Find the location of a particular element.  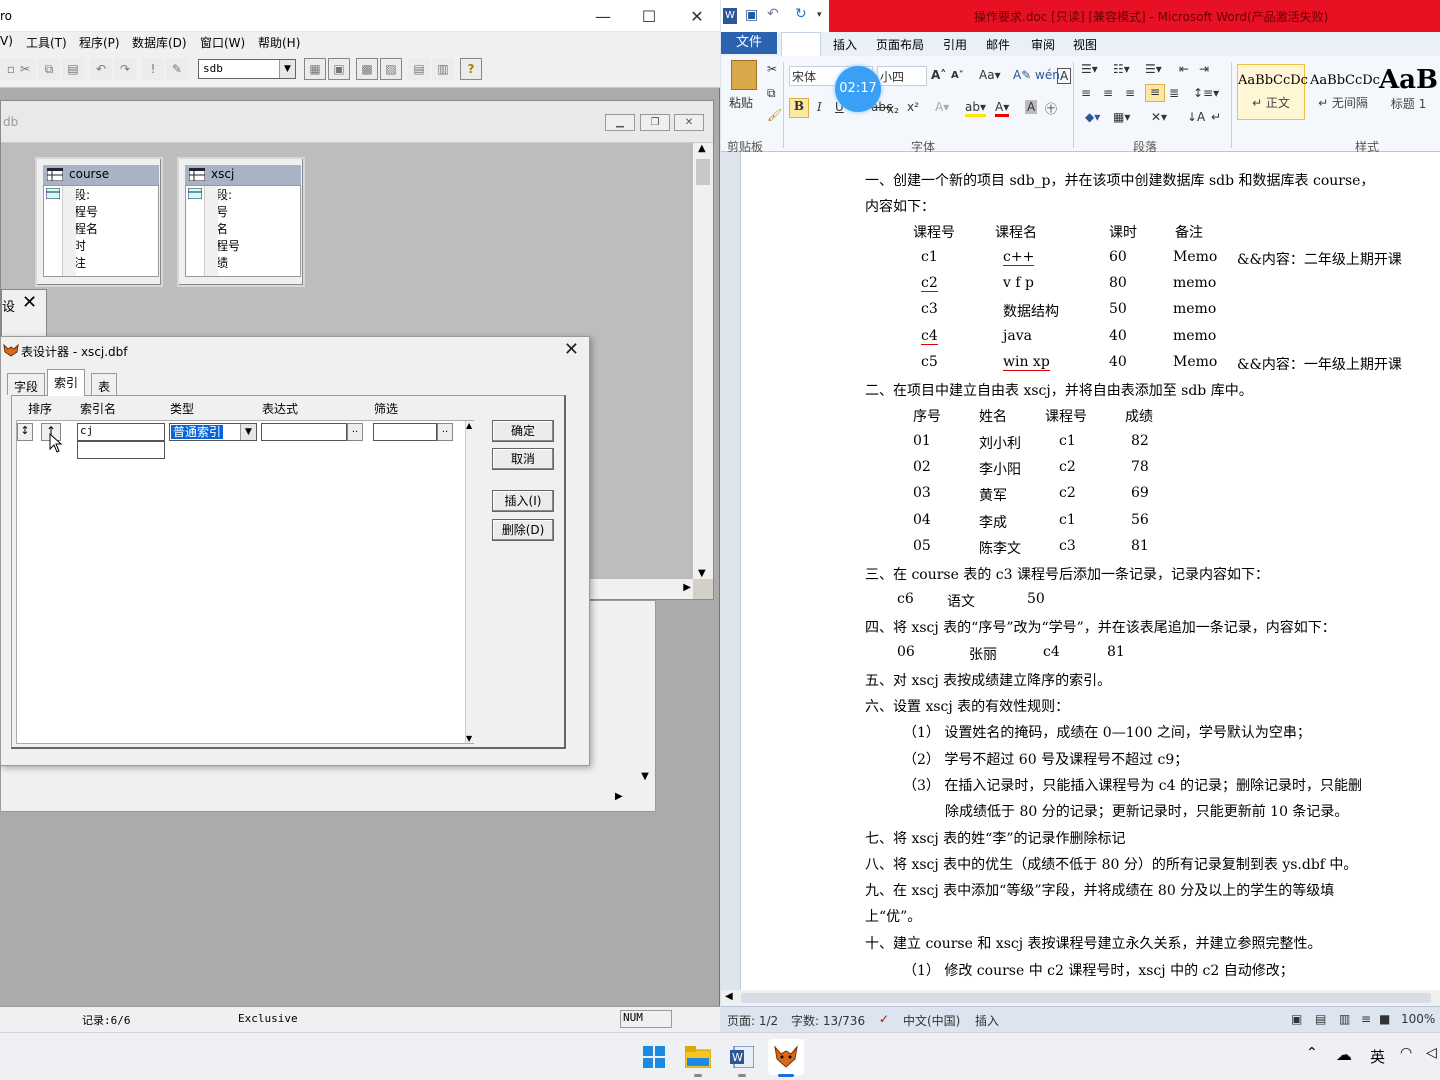

print-layout-icon: ▣ is located at coordinates (1296, 1019).